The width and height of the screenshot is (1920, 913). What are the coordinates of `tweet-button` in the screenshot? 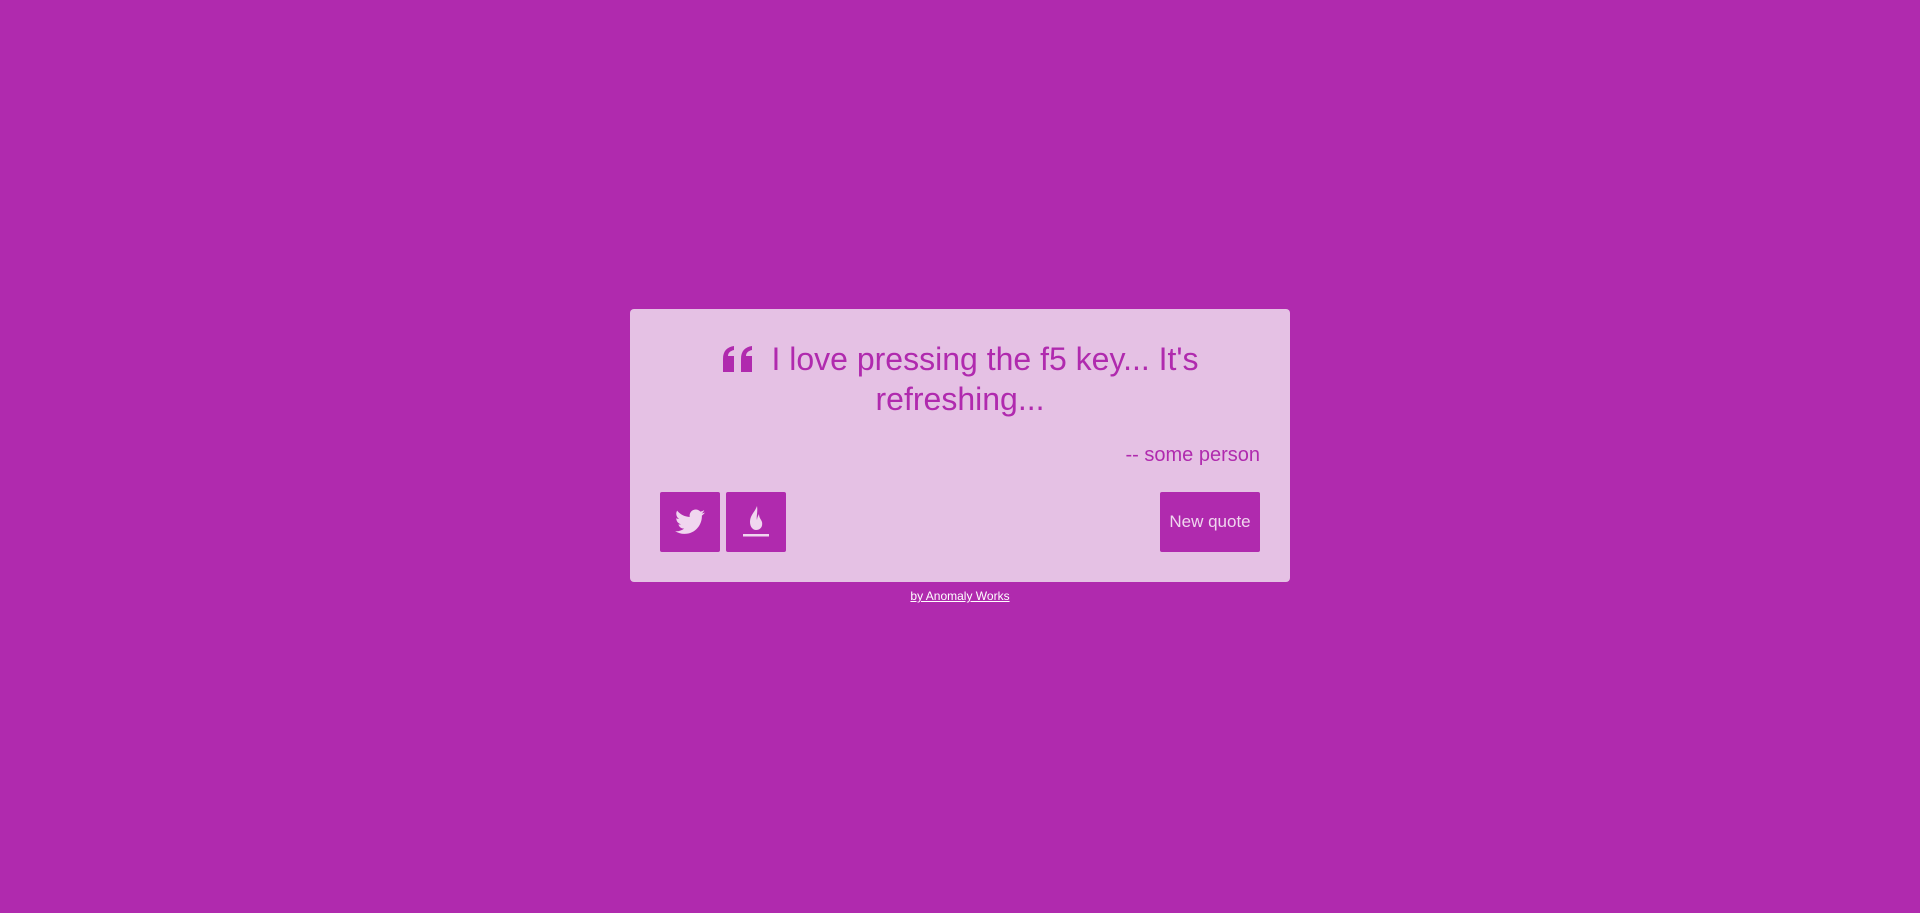 It's located at (690, 522).